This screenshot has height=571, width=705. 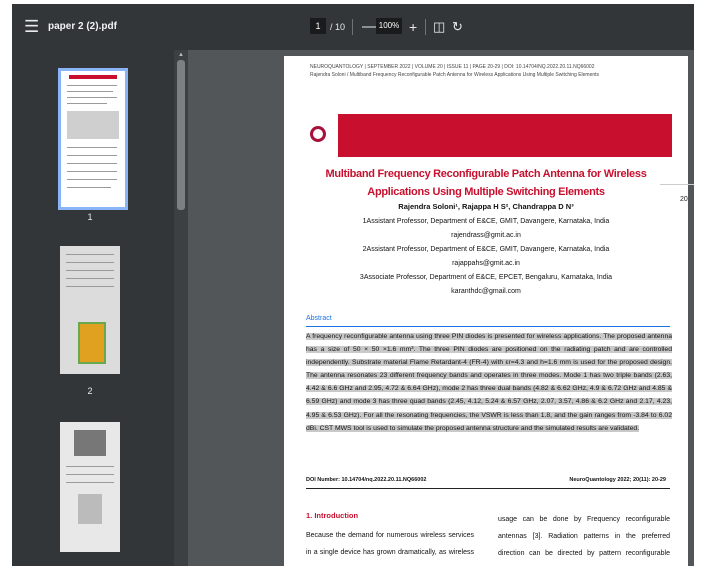 I want to click on toolbar: ☰ paper 2 (2).pdf 1 / 10 — 100% + ◫ ↻, so click(x=353, y=27).